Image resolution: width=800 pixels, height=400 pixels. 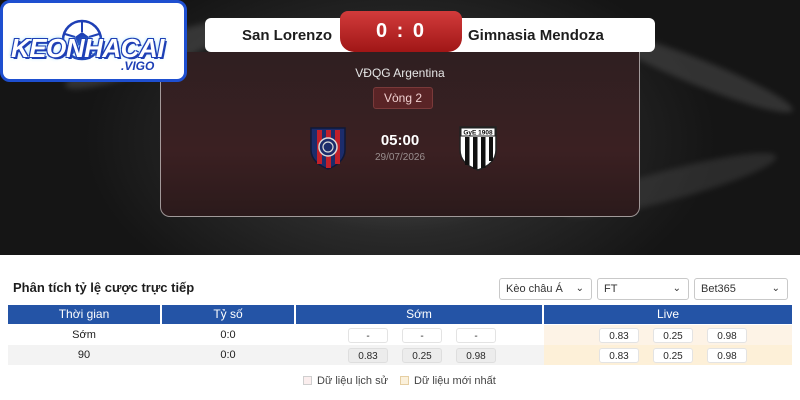 I want to click on bookmaker-select-value: Bet365, so click(x=718, y=289).